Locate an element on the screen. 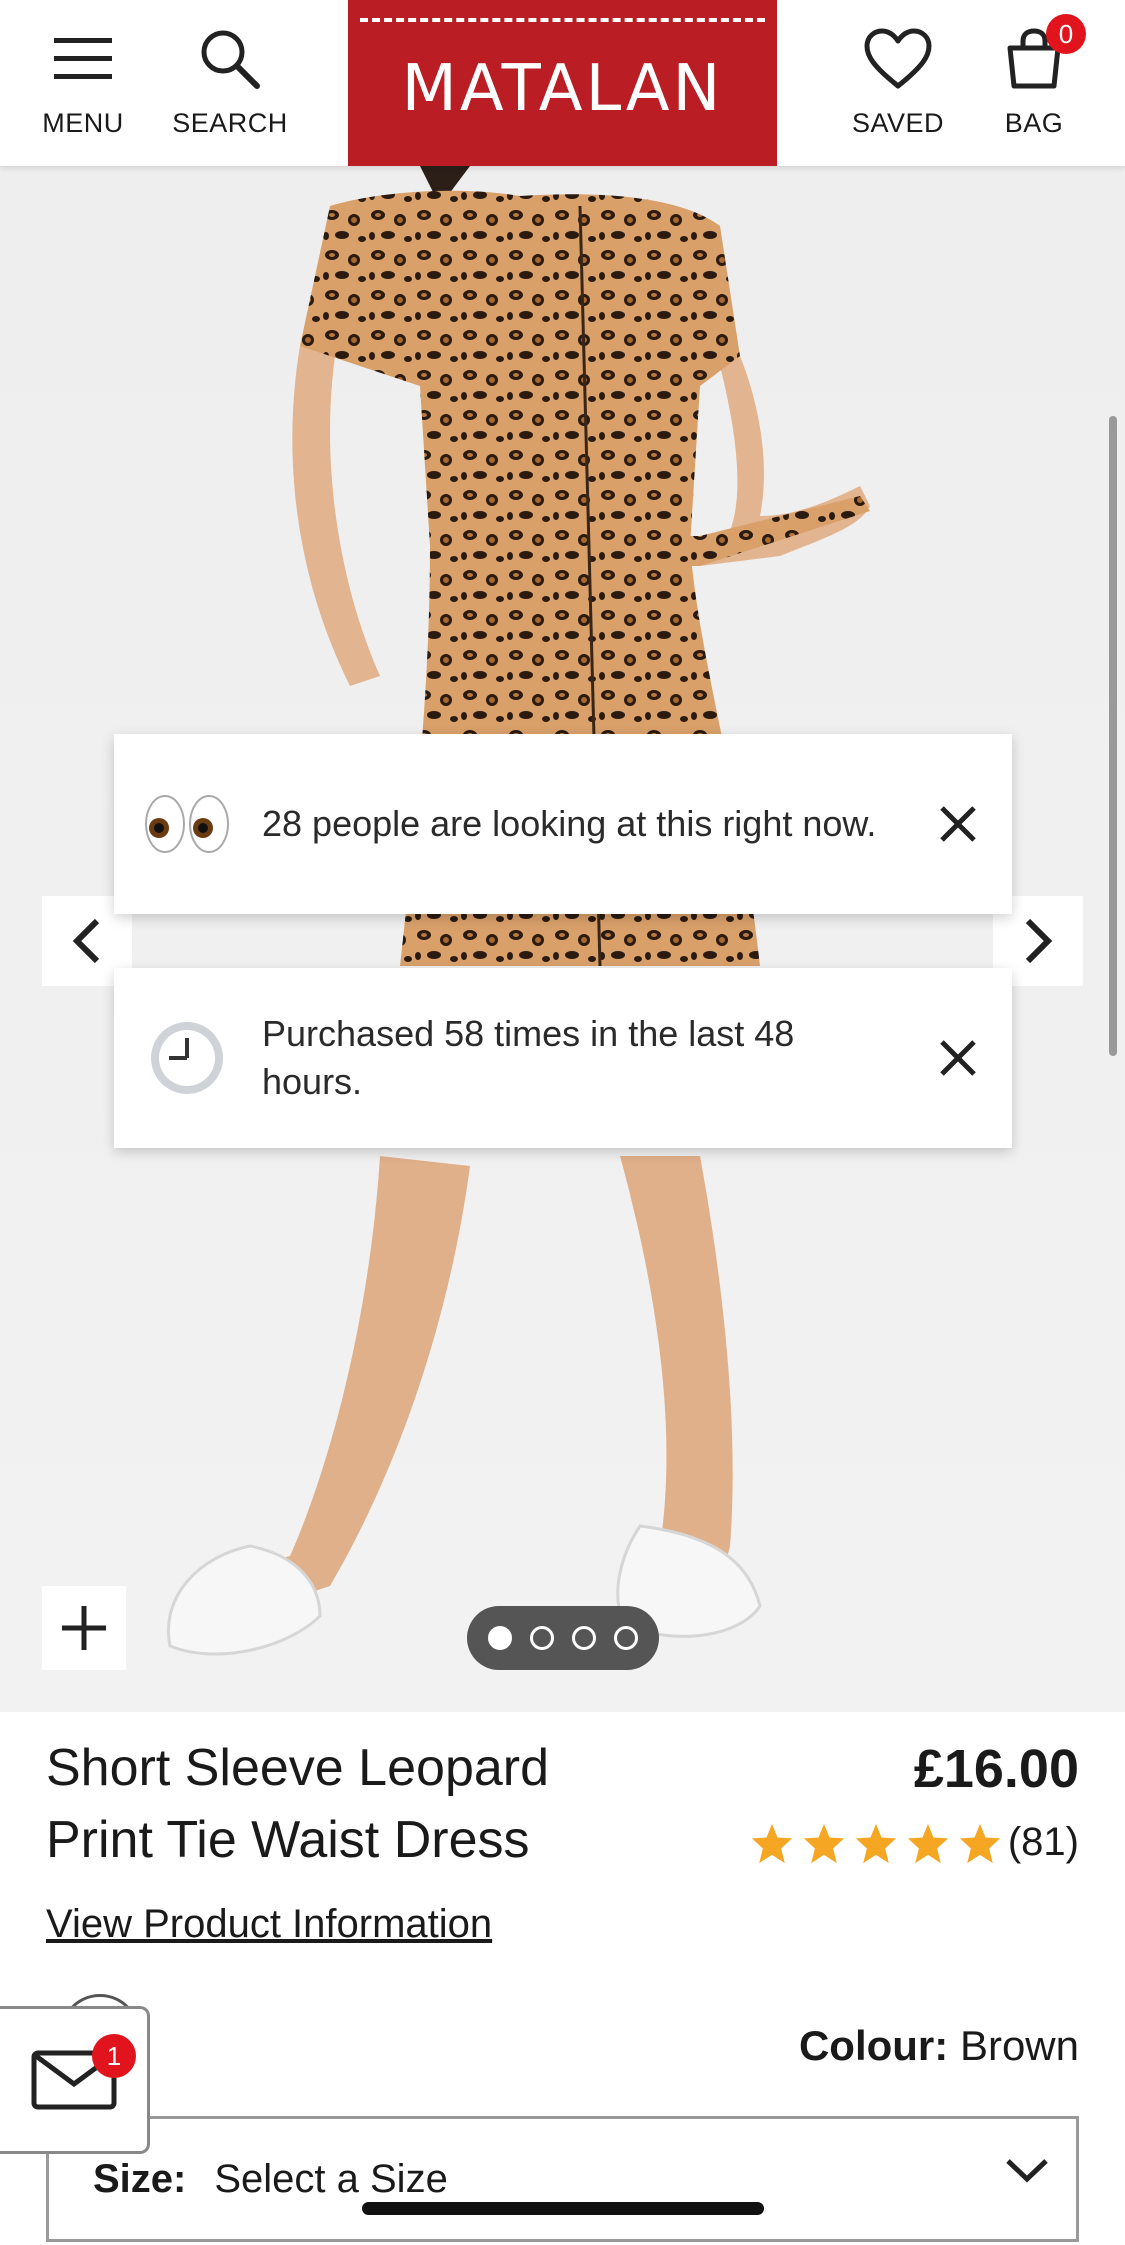 The height and width of the screenshot is (2245, 1125). viewers-message: 28 people are looking at this right now. is located at coordinates (569, 823).